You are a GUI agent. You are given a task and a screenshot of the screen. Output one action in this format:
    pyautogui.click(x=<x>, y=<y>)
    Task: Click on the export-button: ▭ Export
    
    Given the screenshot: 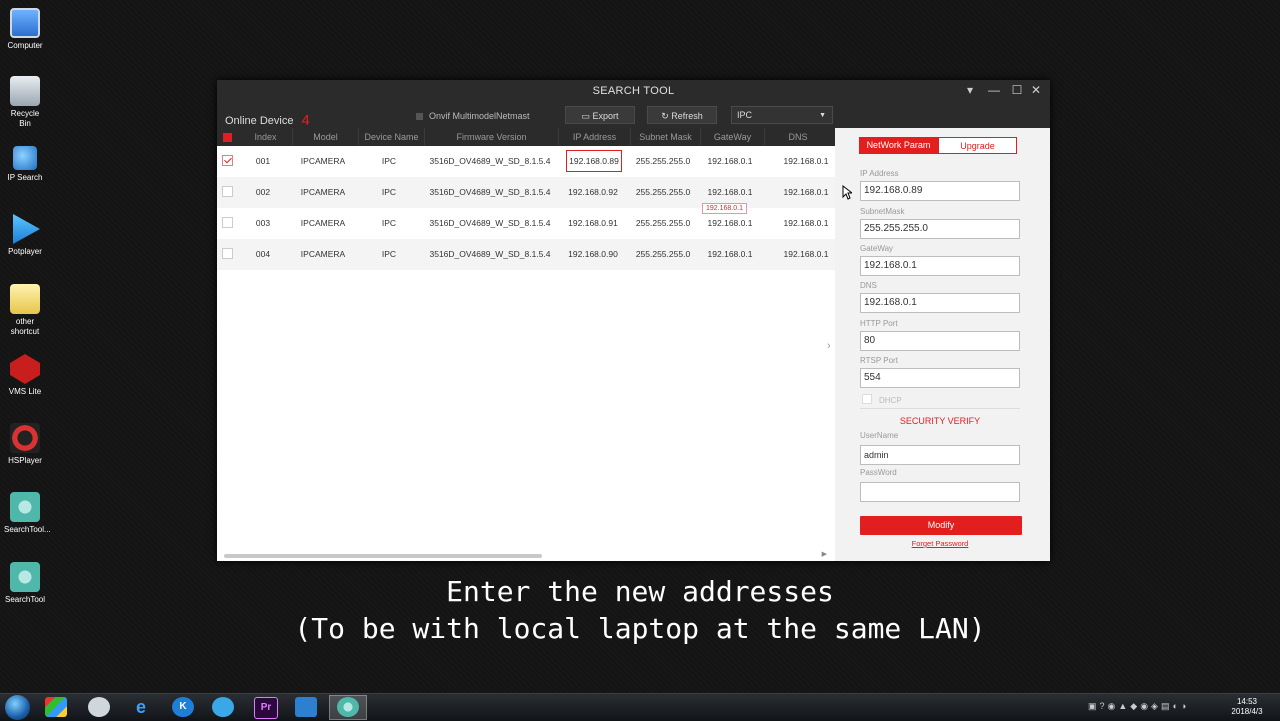 What is the action you would take?
    pyautogui.click(x=600, y=115)
    